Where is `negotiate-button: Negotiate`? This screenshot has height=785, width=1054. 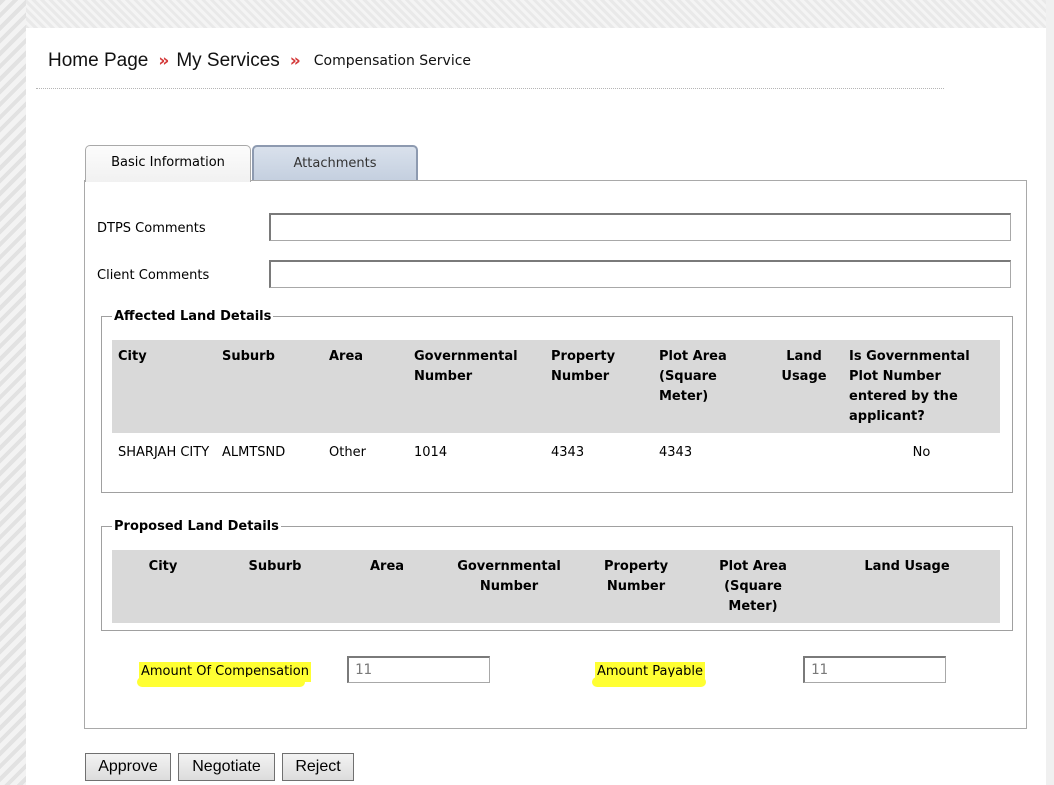
negotiate-button: Negotiate is located at coordinates (226, 767).